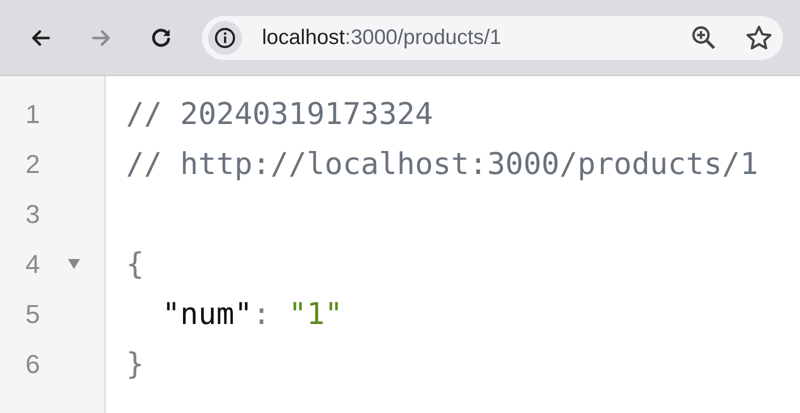 This screenshot has width=800, height=413. Describe the element at coordinates (315, 315) in the screenshot. I see `json-string: "1"` at that location.